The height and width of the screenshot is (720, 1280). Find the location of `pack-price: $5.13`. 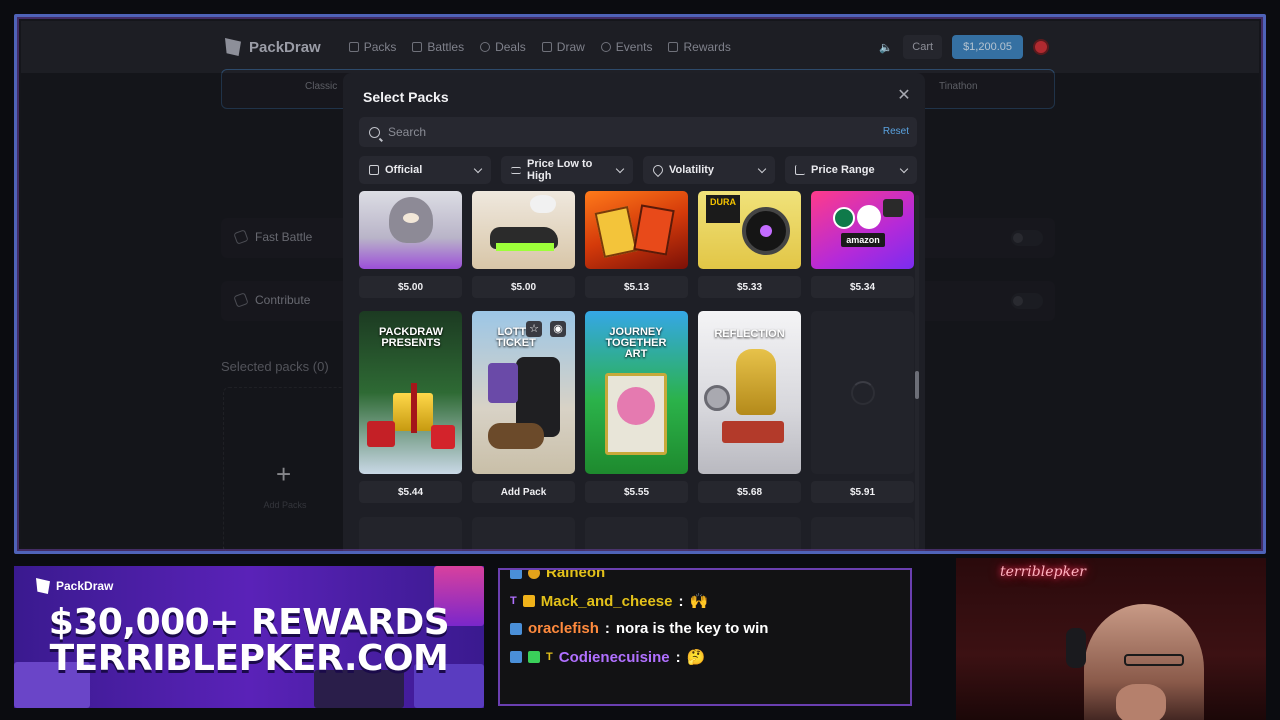

pack-price: $5.13 is located at coordinates (636, 287).